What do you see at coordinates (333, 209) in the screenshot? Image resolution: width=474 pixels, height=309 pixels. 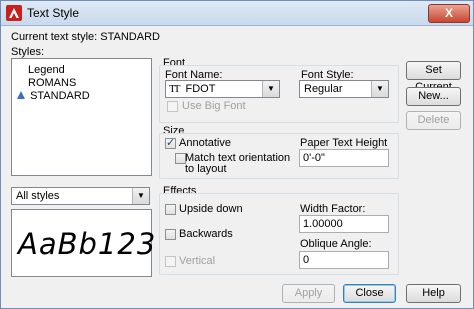 I see `width-factor-label: Width Factor:` at bounding box center [333, 209].